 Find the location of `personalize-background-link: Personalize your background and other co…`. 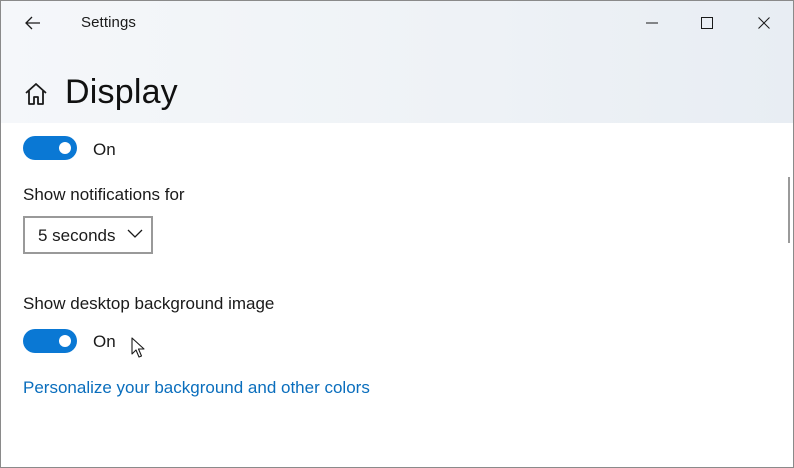

personalize-background-link: Personalize your background and other co… is located at coordinates (196, 388).